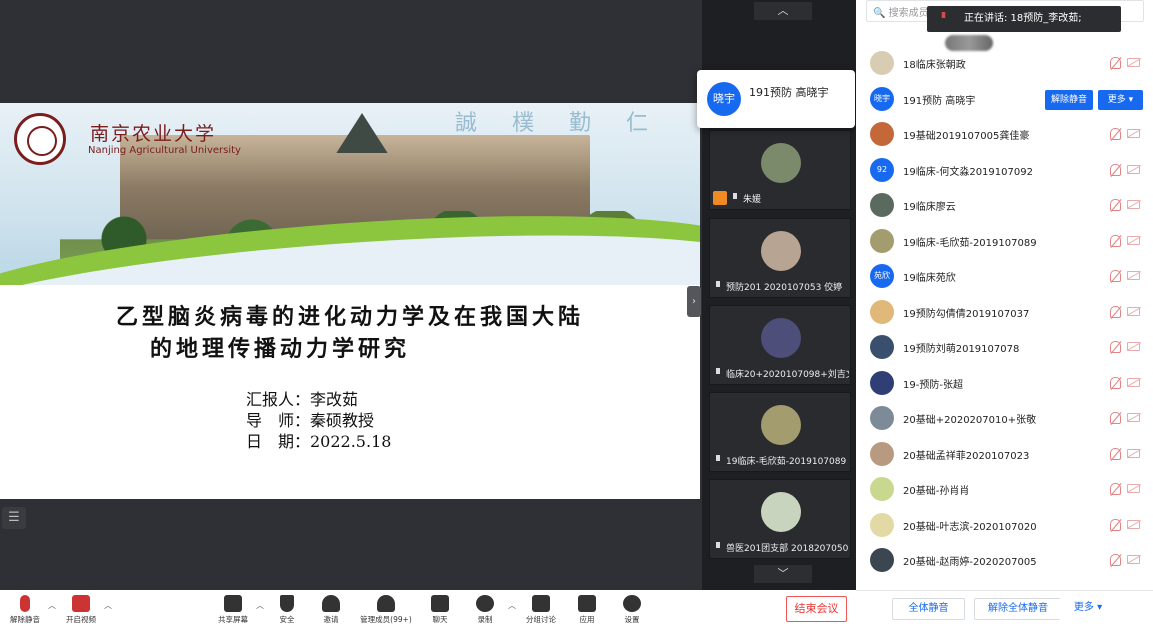  Describe the element at coordinates (1023, 18) in the screenshot. I see `speaking-text: 正在讲话: 18预防_李改茹;` at that location.